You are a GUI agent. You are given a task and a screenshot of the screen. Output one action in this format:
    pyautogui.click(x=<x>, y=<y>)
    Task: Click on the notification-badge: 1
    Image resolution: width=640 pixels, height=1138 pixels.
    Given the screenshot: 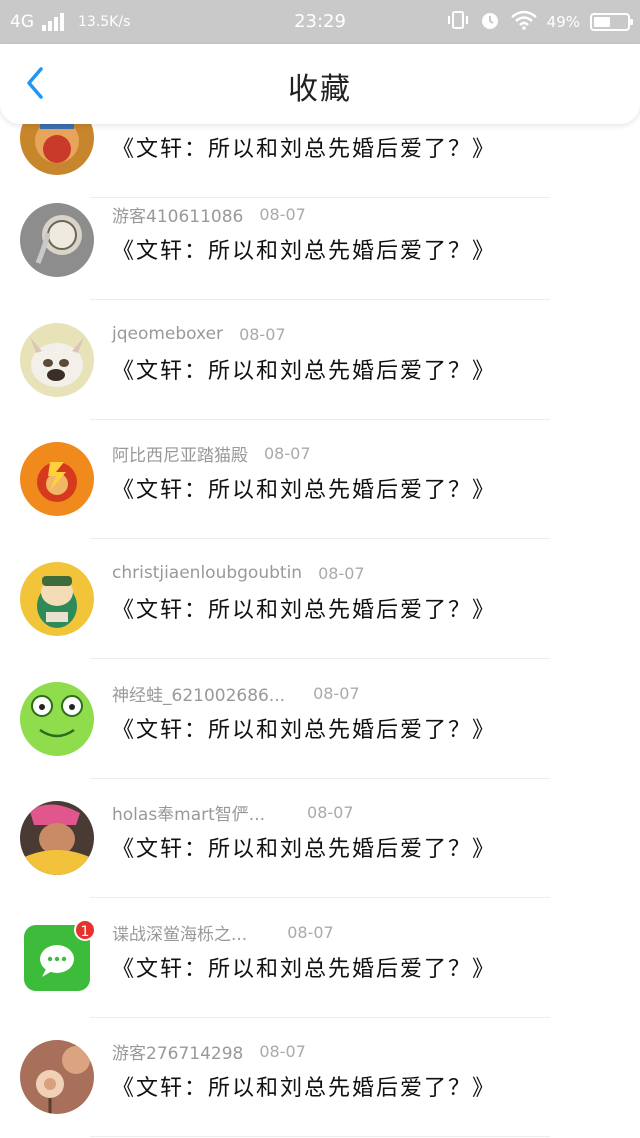 What is the action you would take?
    pyautogui.click(x=85, y=930)
    